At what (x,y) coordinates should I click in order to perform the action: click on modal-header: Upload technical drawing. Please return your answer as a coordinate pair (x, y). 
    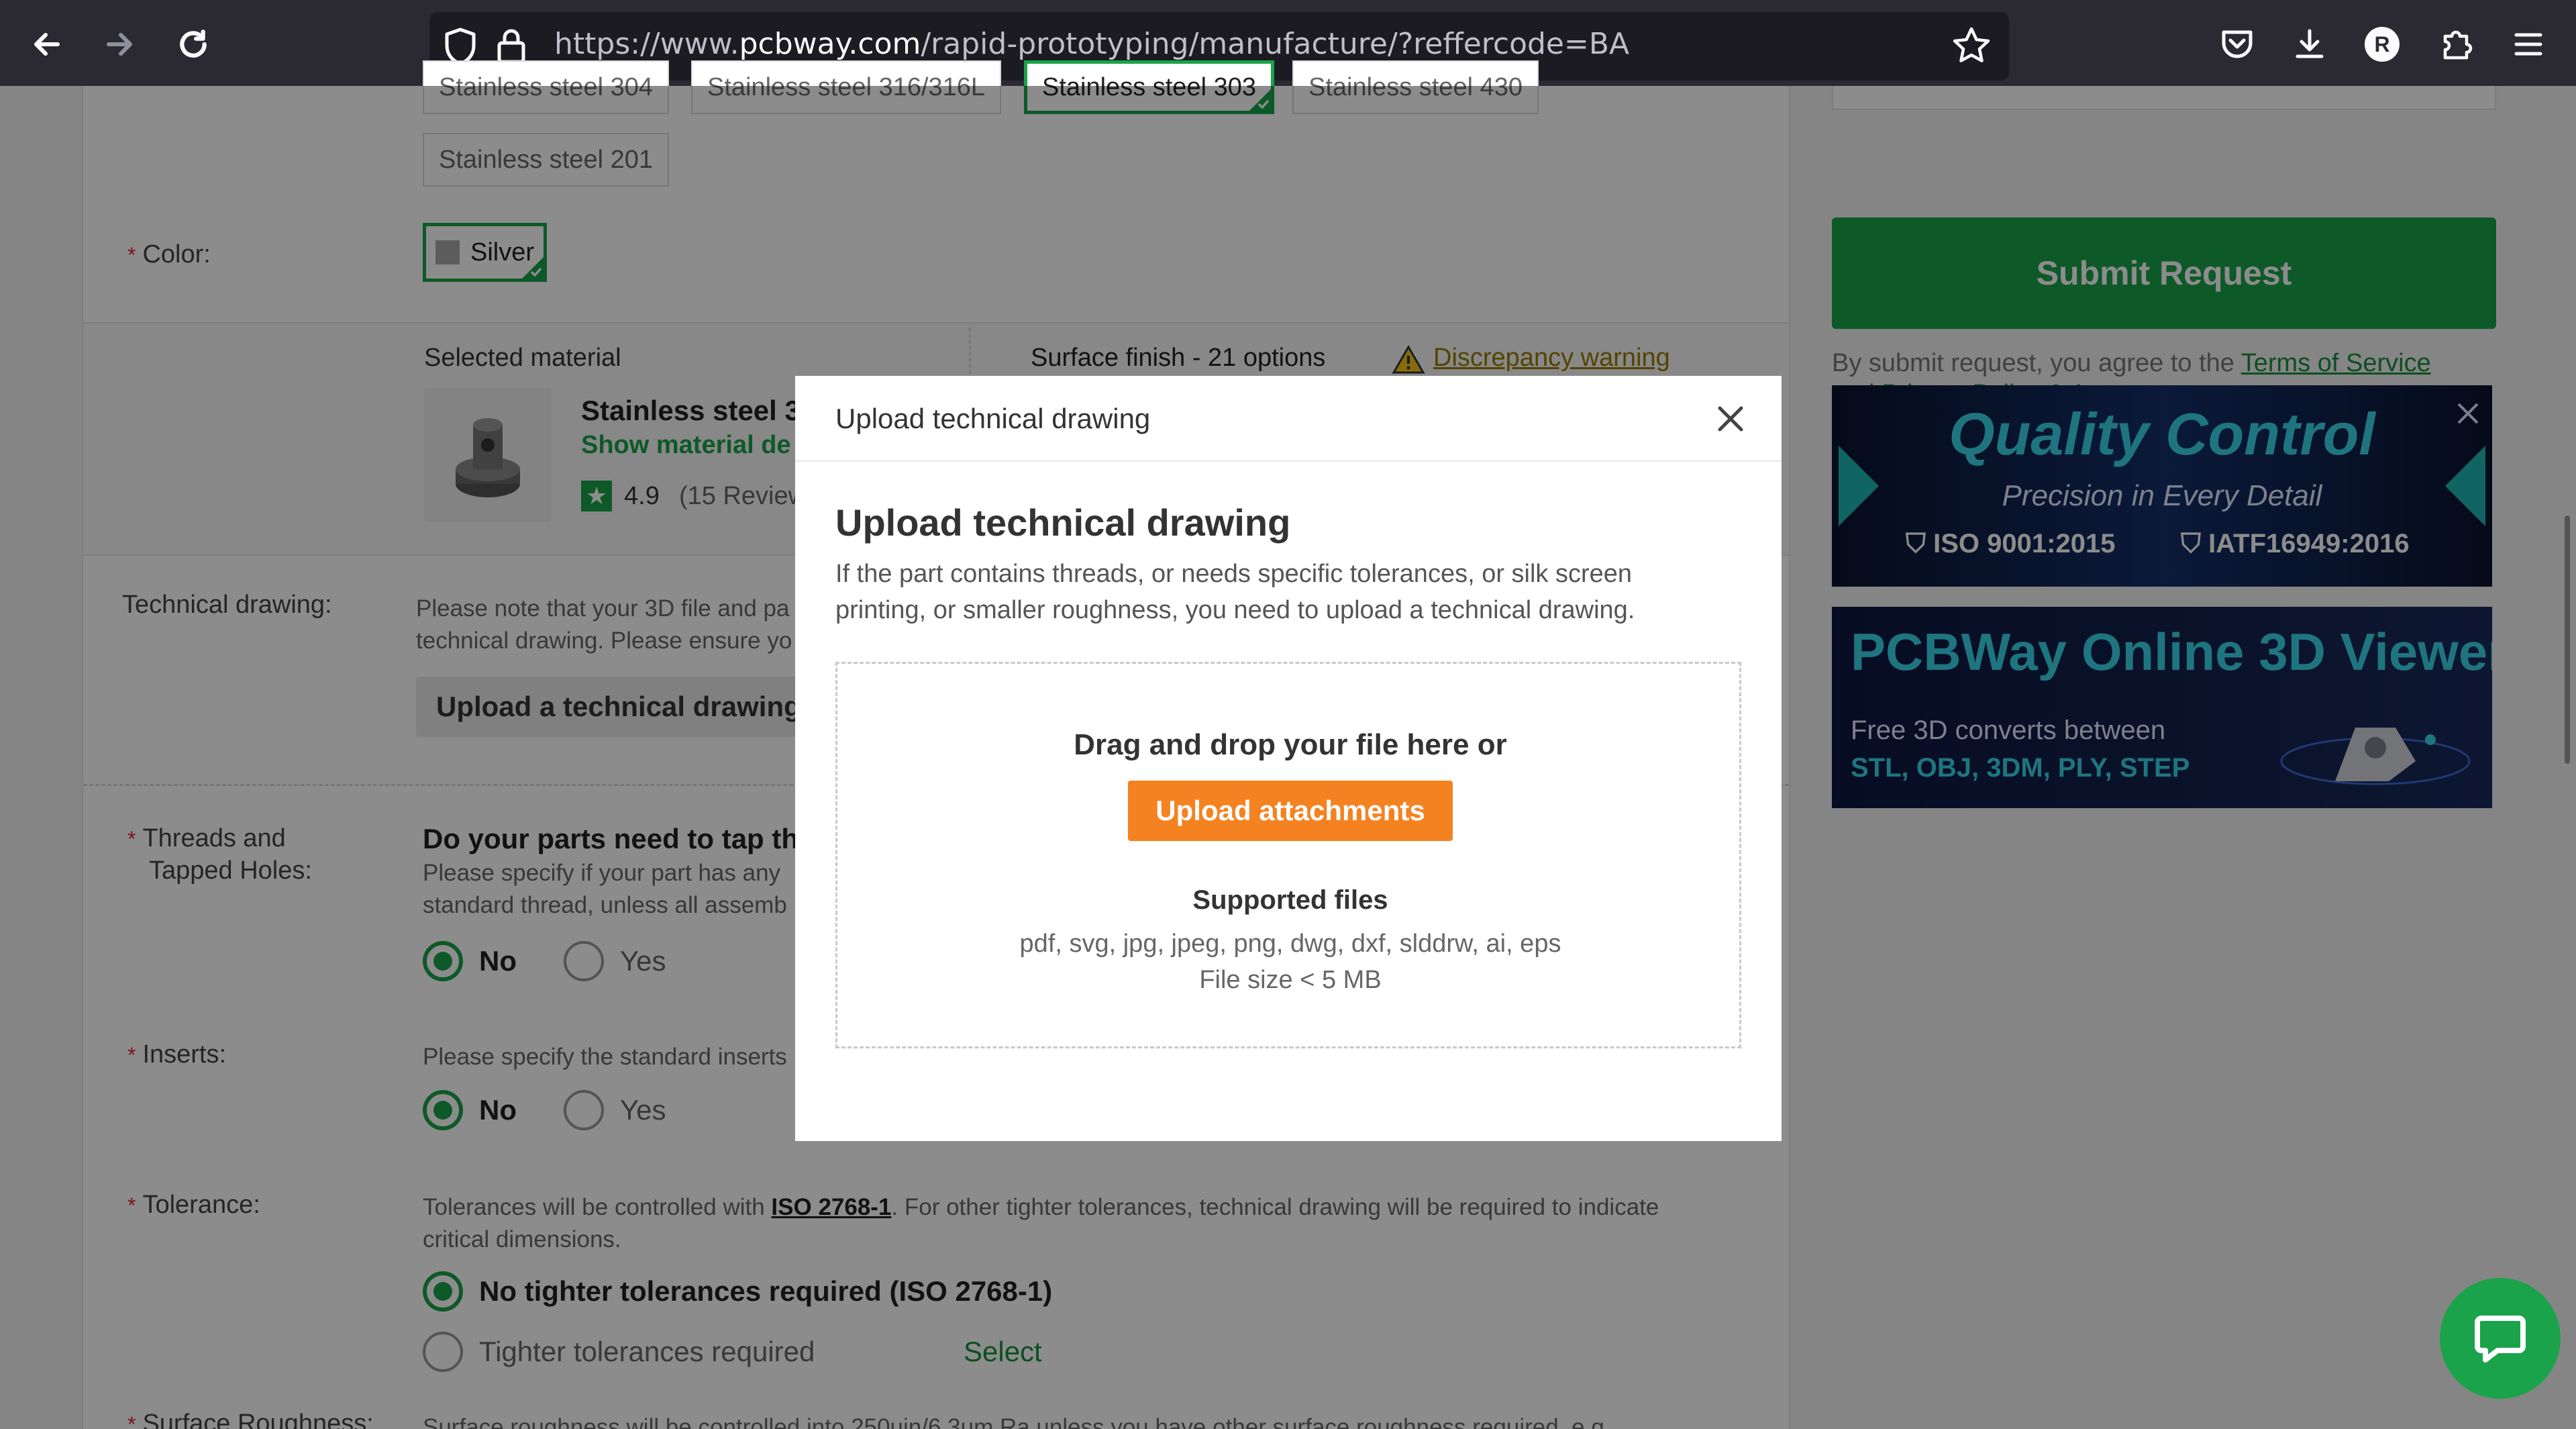
    Looking at the image, I should click on (1288, 419).